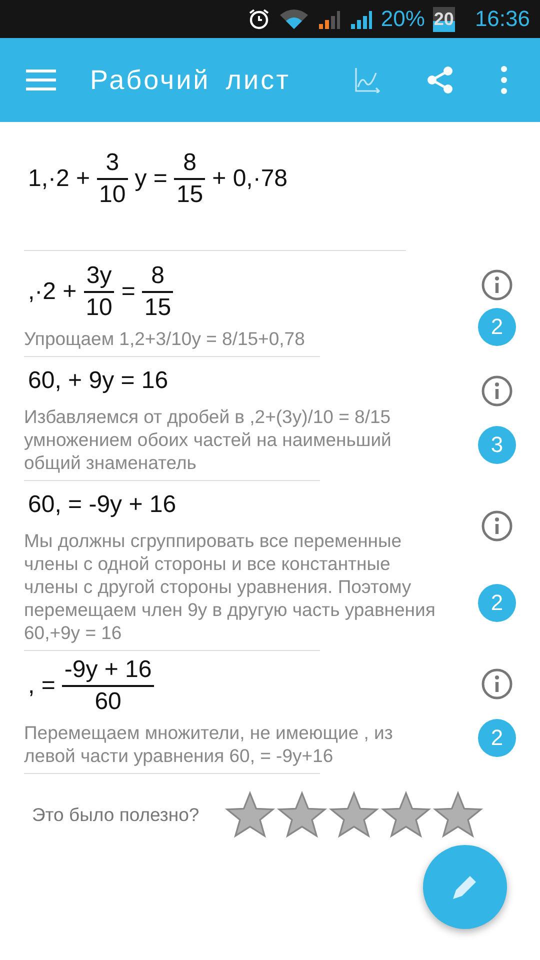 The image size is (540, 960). Describe the element at coordinates (151, 179) in the screenshot. I see `math-text: y =` at that location.